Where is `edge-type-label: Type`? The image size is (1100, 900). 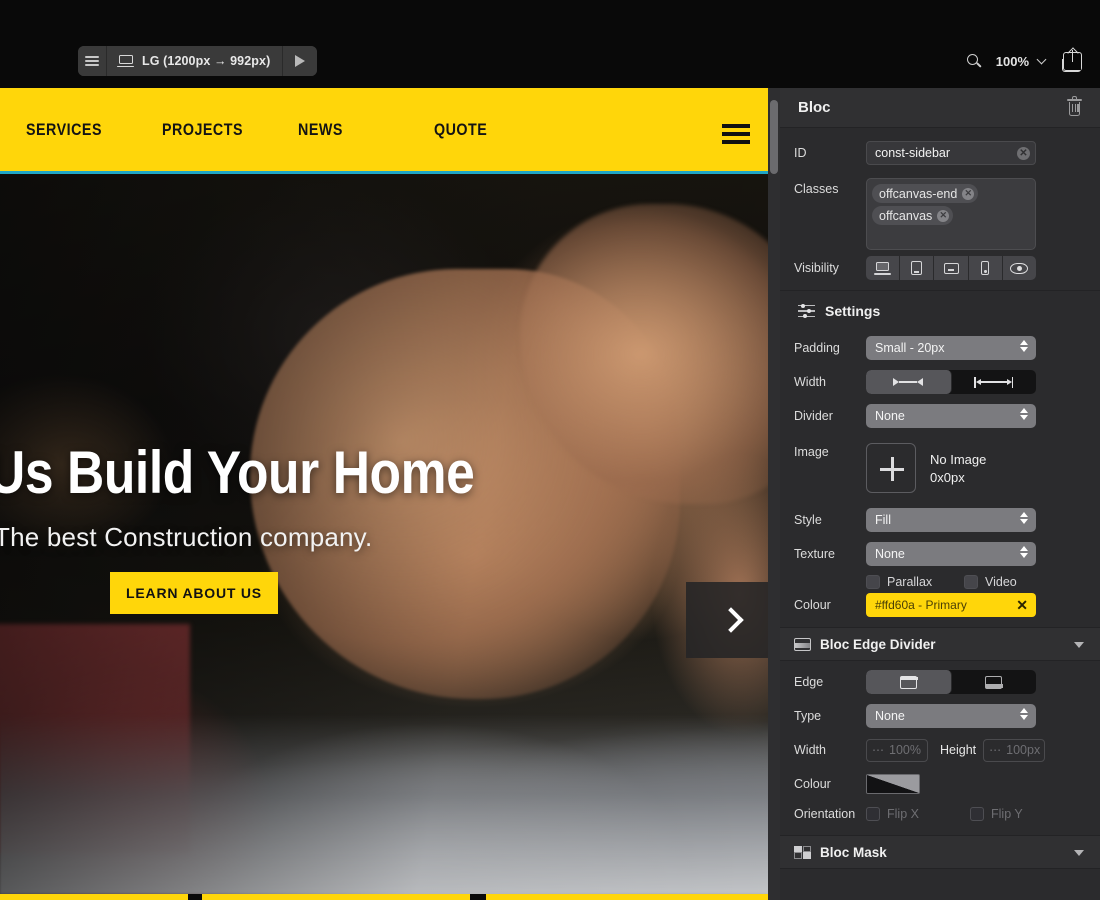
edge-type-label: Type is located at coordinates (808, 716).